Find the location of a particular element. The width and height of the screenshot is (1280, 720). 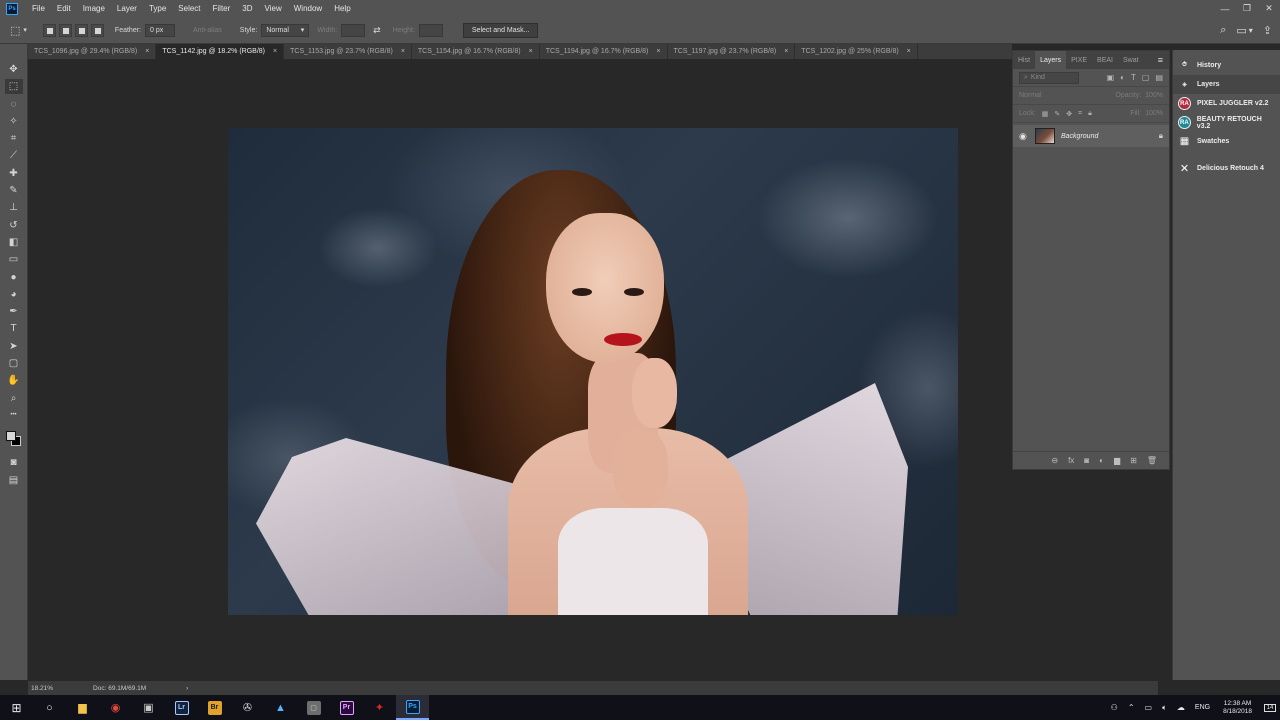

menu-file: File is located at coordinates (38, 8).